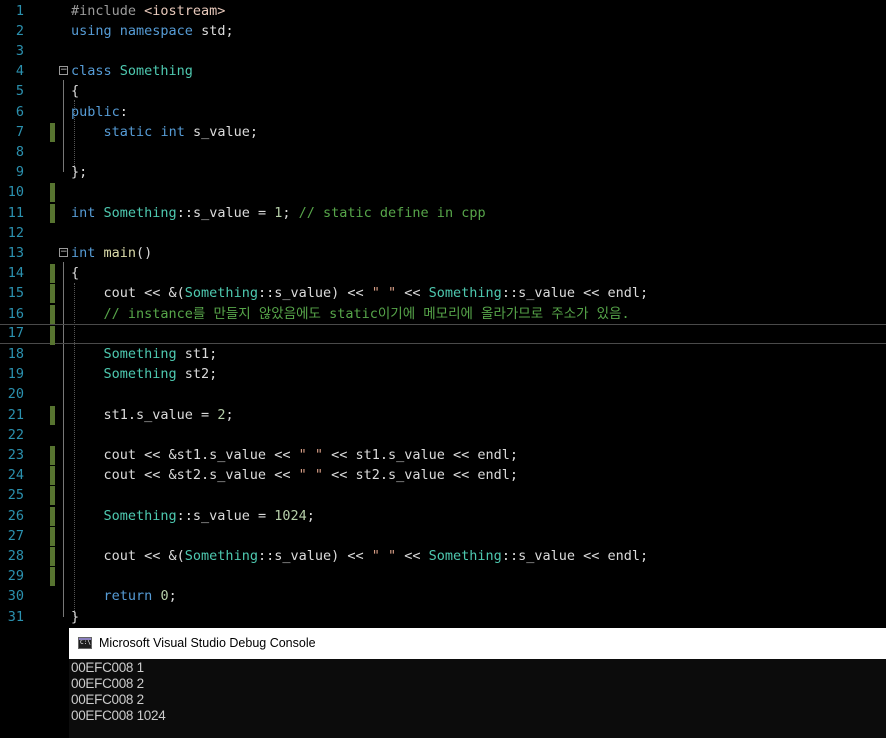 This screenshot has height=738, width=886. Describe the element at coordinates (443, 11) in the screenshot. I see `code-line: 1 #include <iostream>` at that location.